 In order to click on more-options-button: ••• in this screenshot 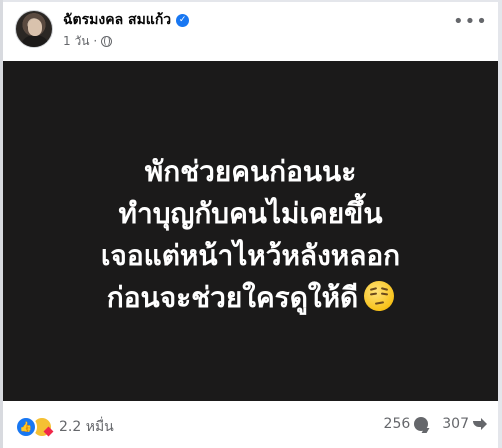, I will do `click(470, 24)`.